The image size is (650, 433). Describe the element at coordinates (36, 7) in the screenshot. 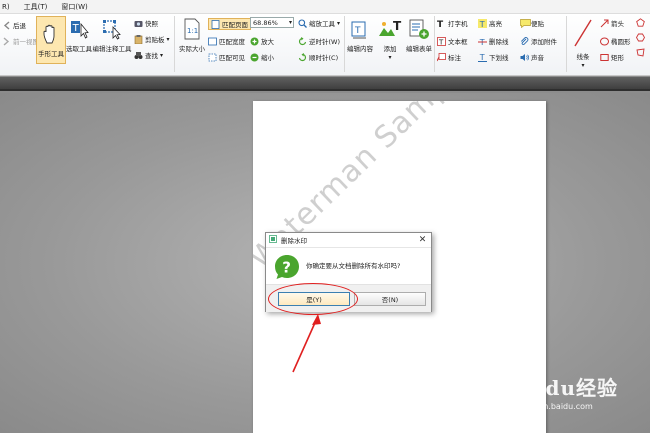

I see `menu-item-tools: 工具(T)` at that location.